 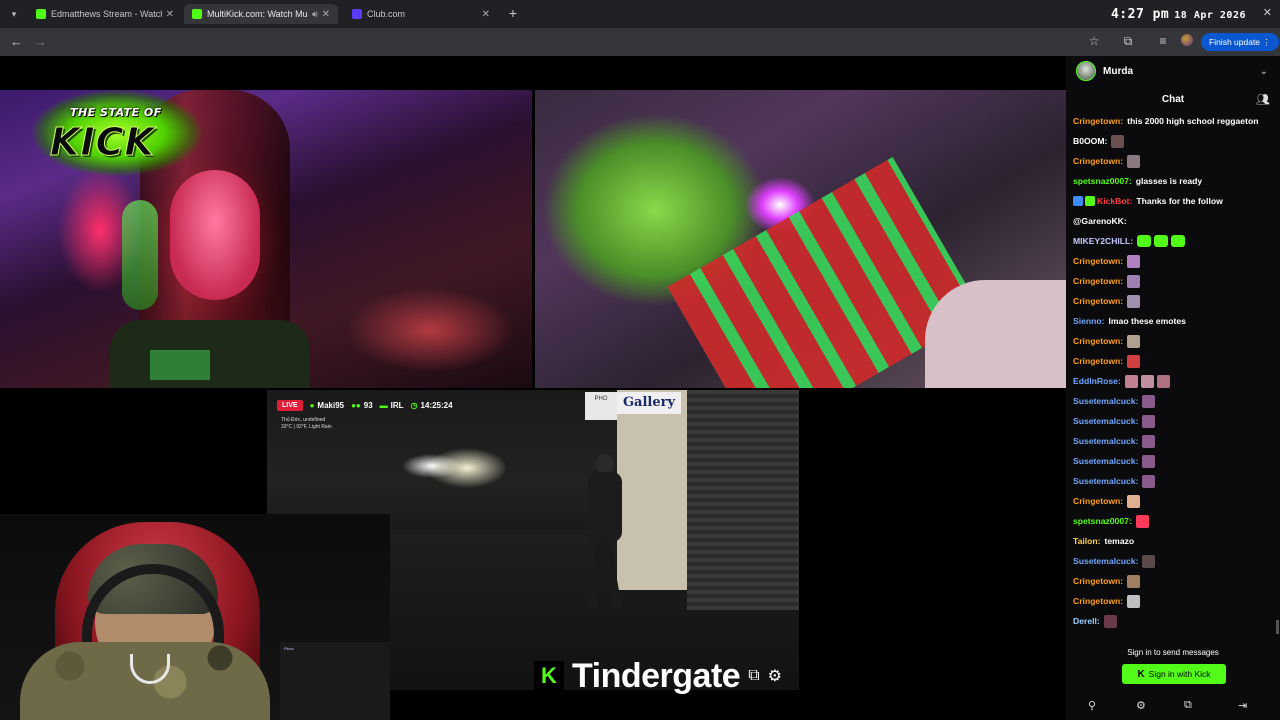 I want to click on chat-username: @GarenoKK:, so click(x=1100, y=221).